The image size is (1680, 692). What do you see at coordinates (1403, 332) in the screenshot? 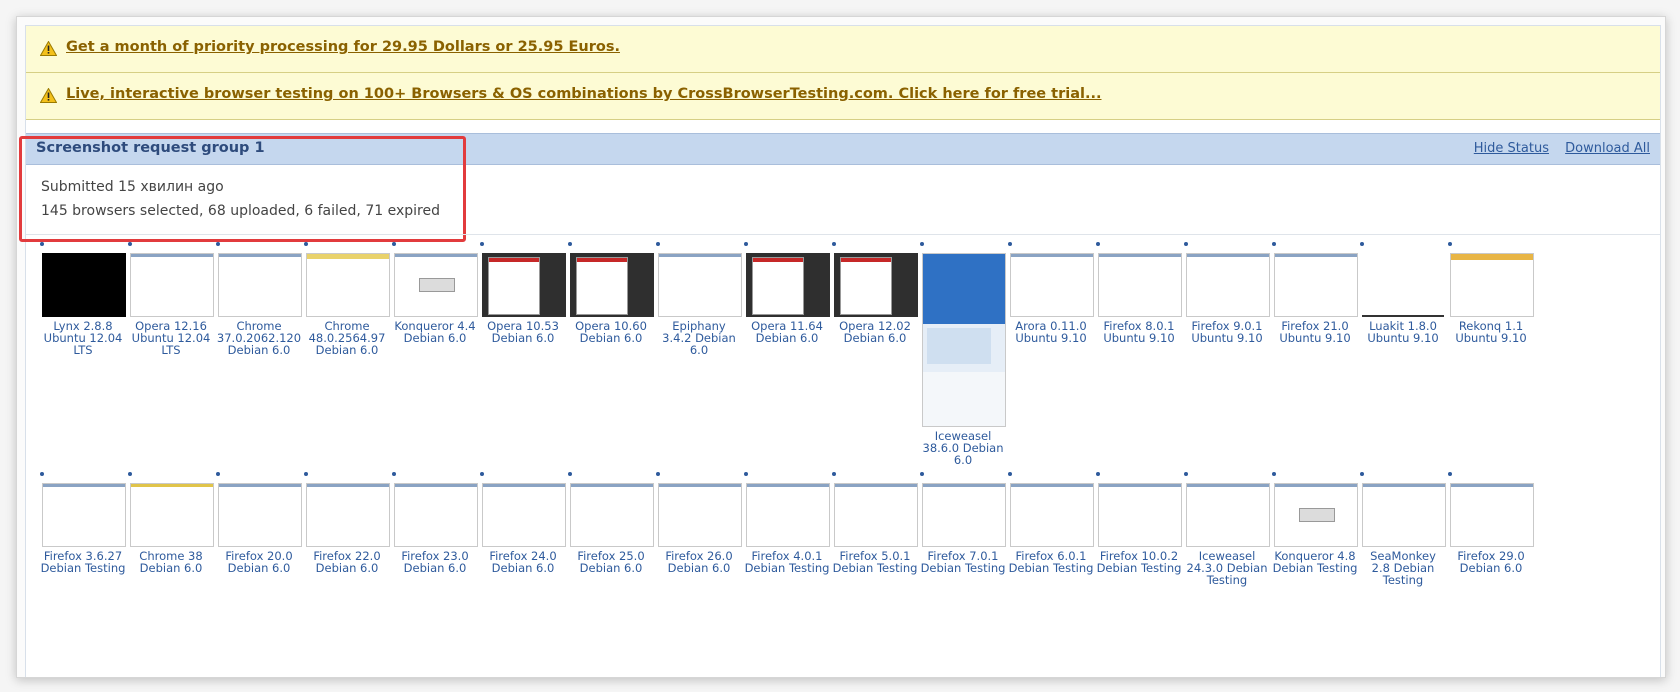
I see `screenshot-label: Luakit 1.8.0 Ubuntu 9.10` at bounding box center [1403, 332].